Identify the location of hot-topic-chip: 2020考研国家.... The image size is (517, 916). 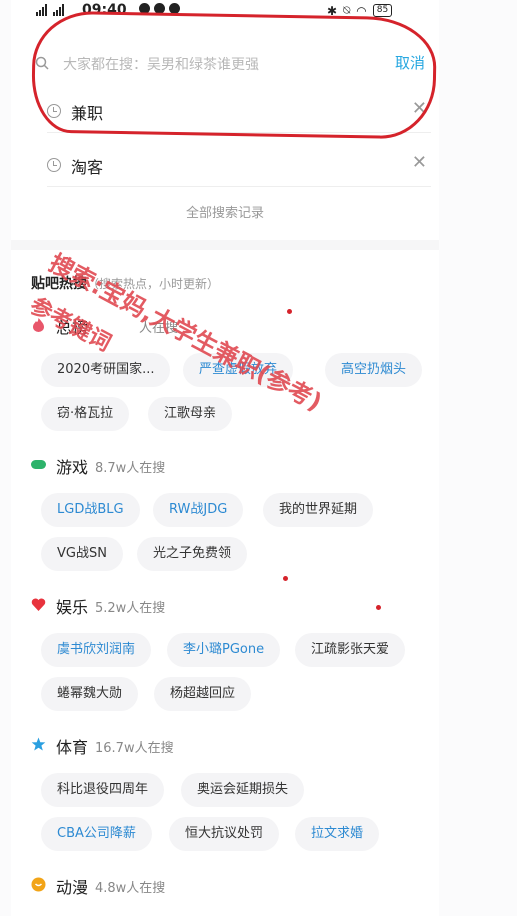
(106, 370).